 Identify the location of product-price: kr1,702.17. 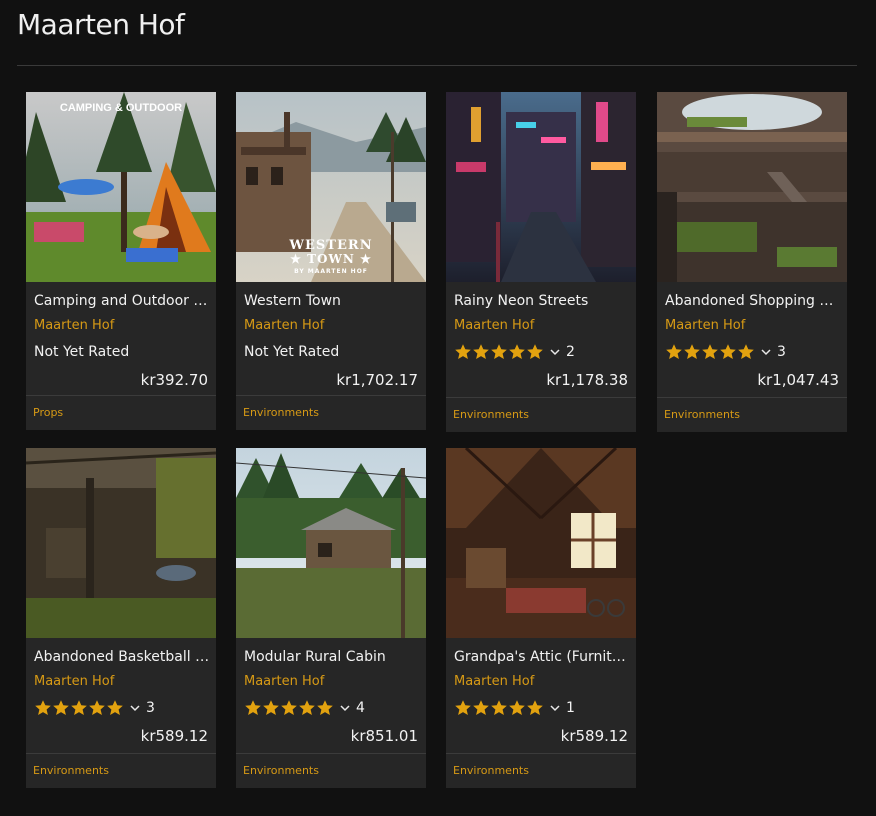
(377, 380).